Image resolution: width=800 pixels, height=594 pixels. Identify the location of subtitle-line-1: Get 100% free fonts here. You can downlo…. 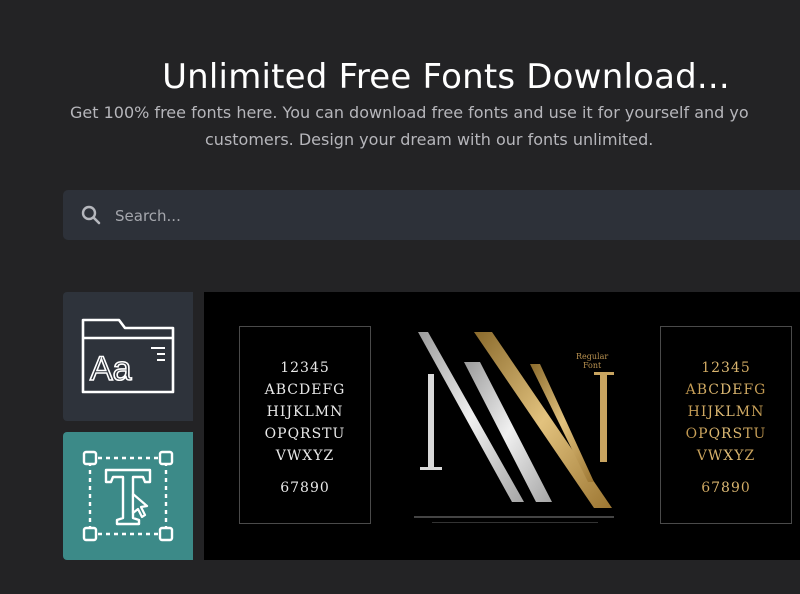
(409, 112).